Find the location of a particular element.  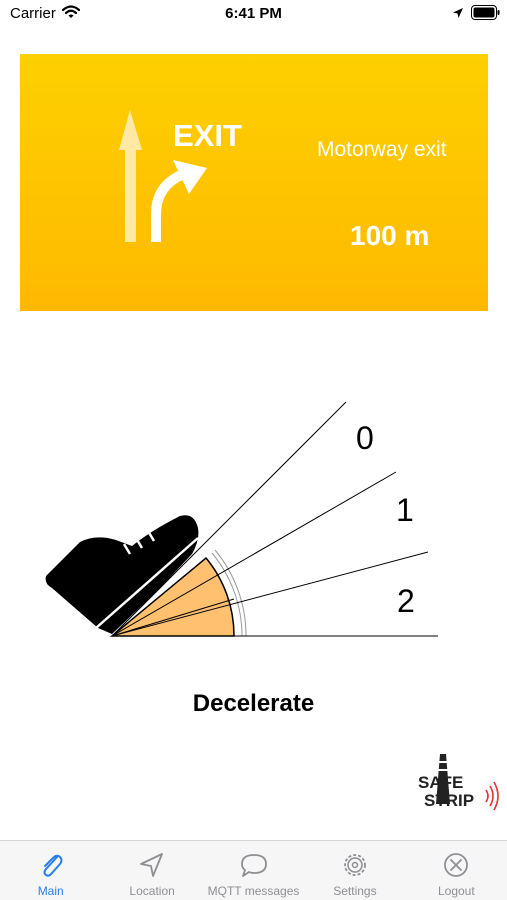

tab-logout-label: Logout is located at coordinates (456, 891).